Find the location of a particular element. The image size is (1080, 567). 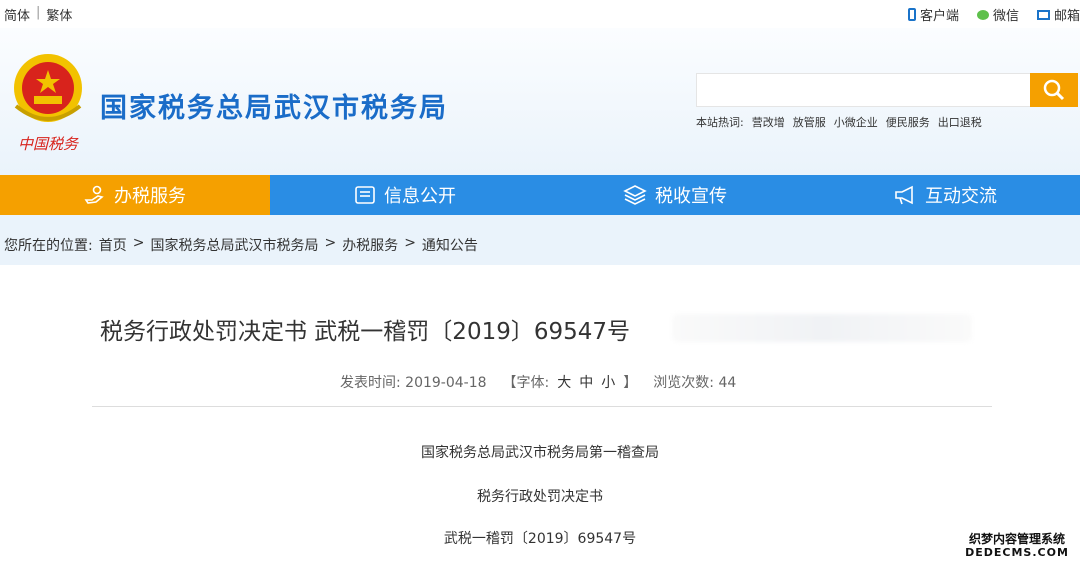

nav-item-info-disclosure: 信息公开 is located at coordinates (405, 195).